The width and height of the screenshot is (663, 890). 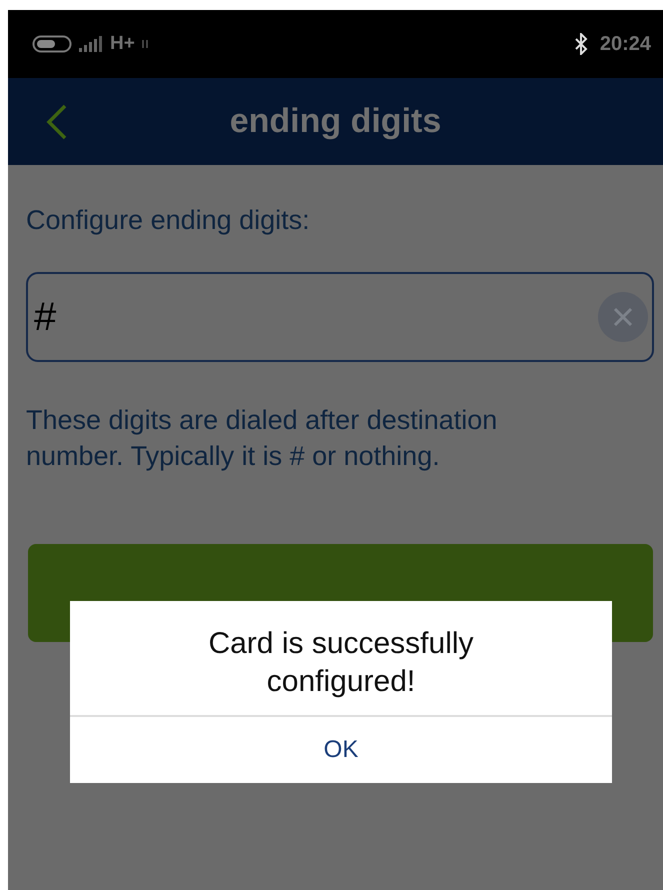 I want to click on toggle-icon, so click(x=52, y=44).